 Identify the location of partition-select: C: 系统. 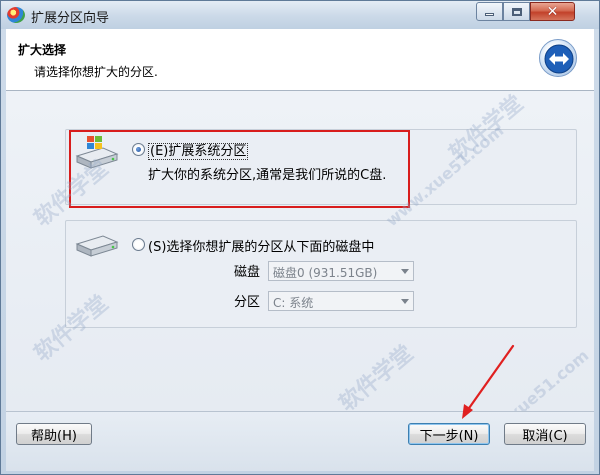
(341, 301).